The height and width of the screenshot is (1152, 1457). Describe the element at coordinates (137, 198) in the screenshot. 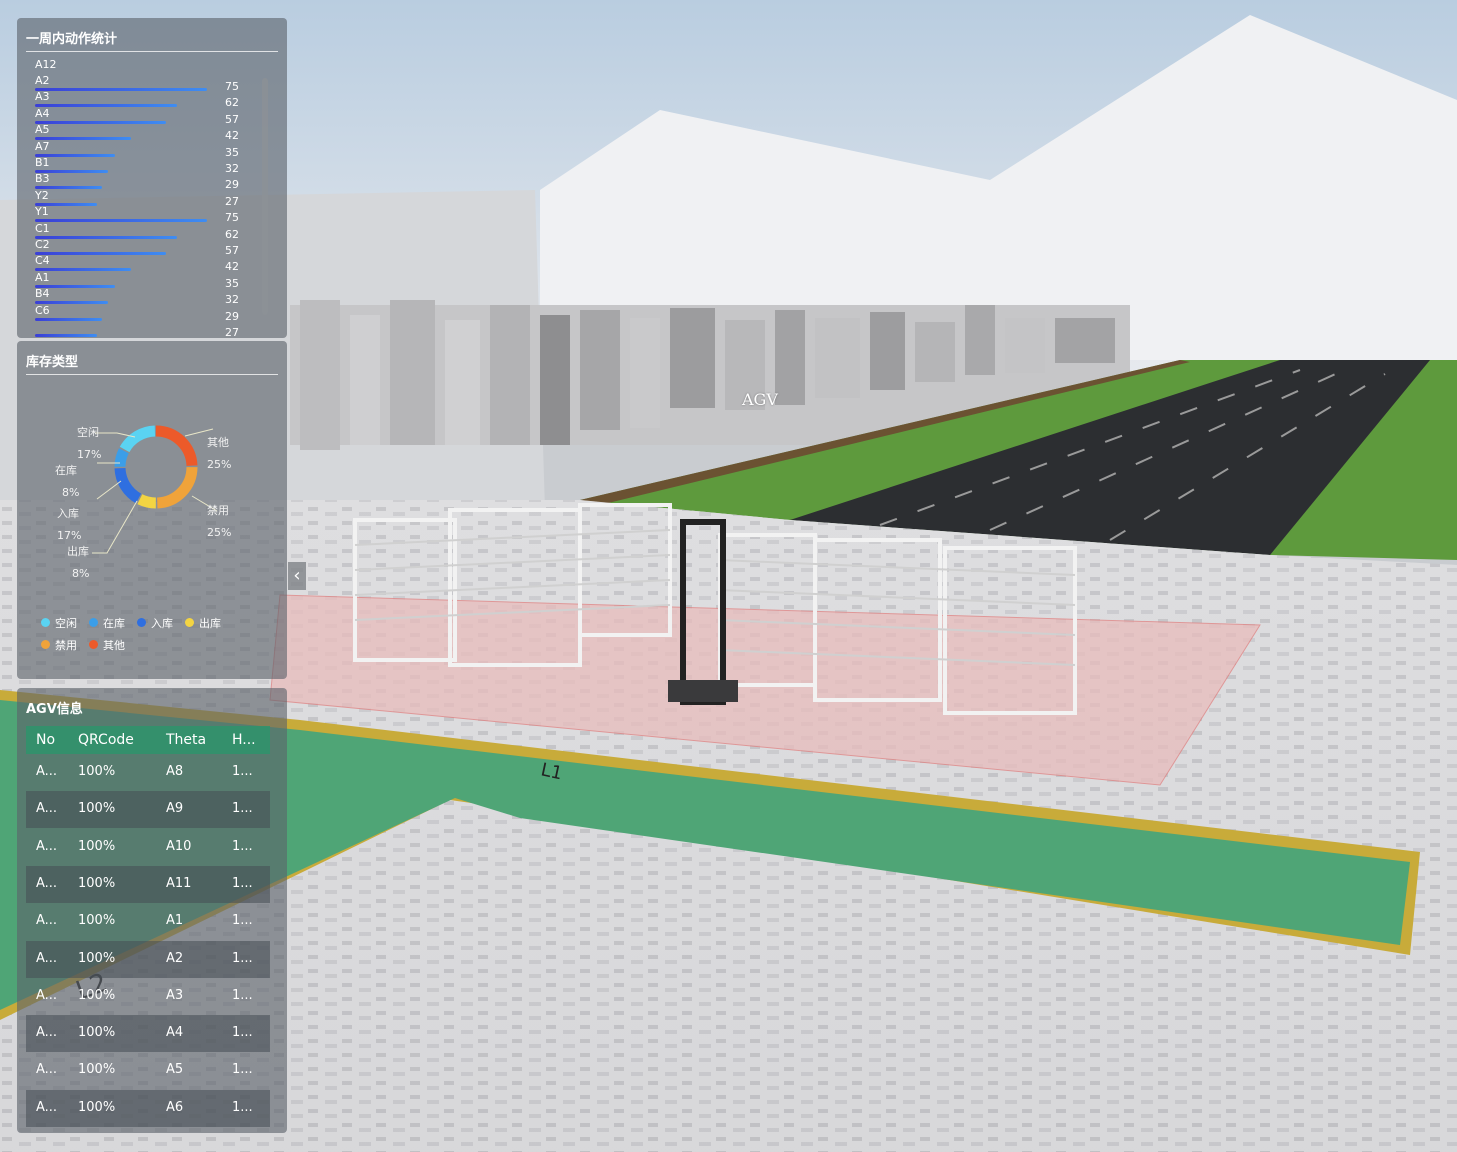

I see `list-item: Y2 27` at that location.